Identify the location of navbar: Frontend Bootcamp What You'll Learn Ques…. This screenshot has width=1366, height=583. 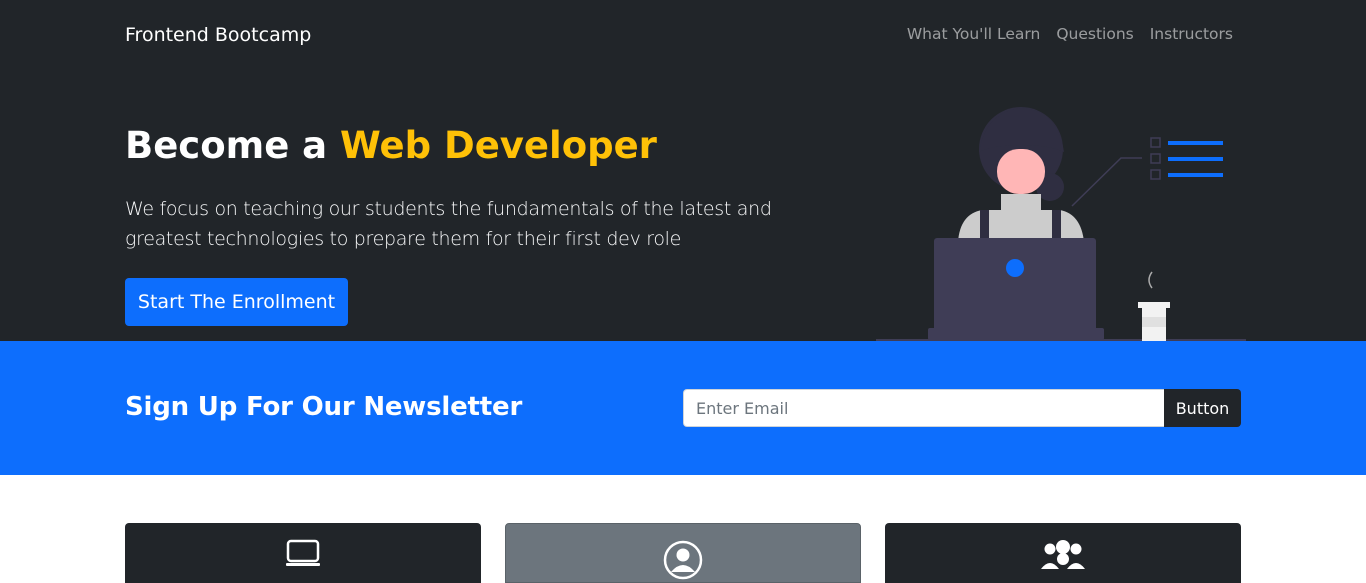
(683, 36).